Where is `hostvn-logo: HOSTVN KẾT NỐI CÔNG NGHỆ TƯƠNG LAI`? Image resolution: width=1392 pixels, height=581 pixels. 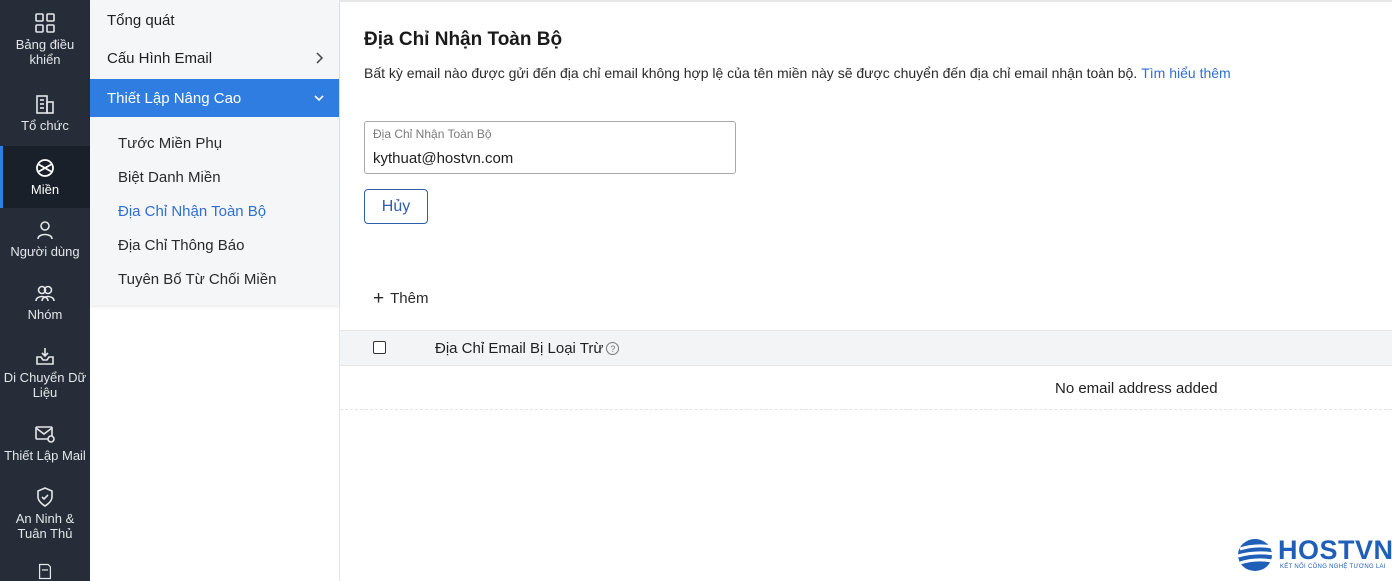
hostvn-logo: HOSTVN KẾT NỐI CÔNG NGHỆ TƯƠNG LAI is located at coordinates (1314, 555).